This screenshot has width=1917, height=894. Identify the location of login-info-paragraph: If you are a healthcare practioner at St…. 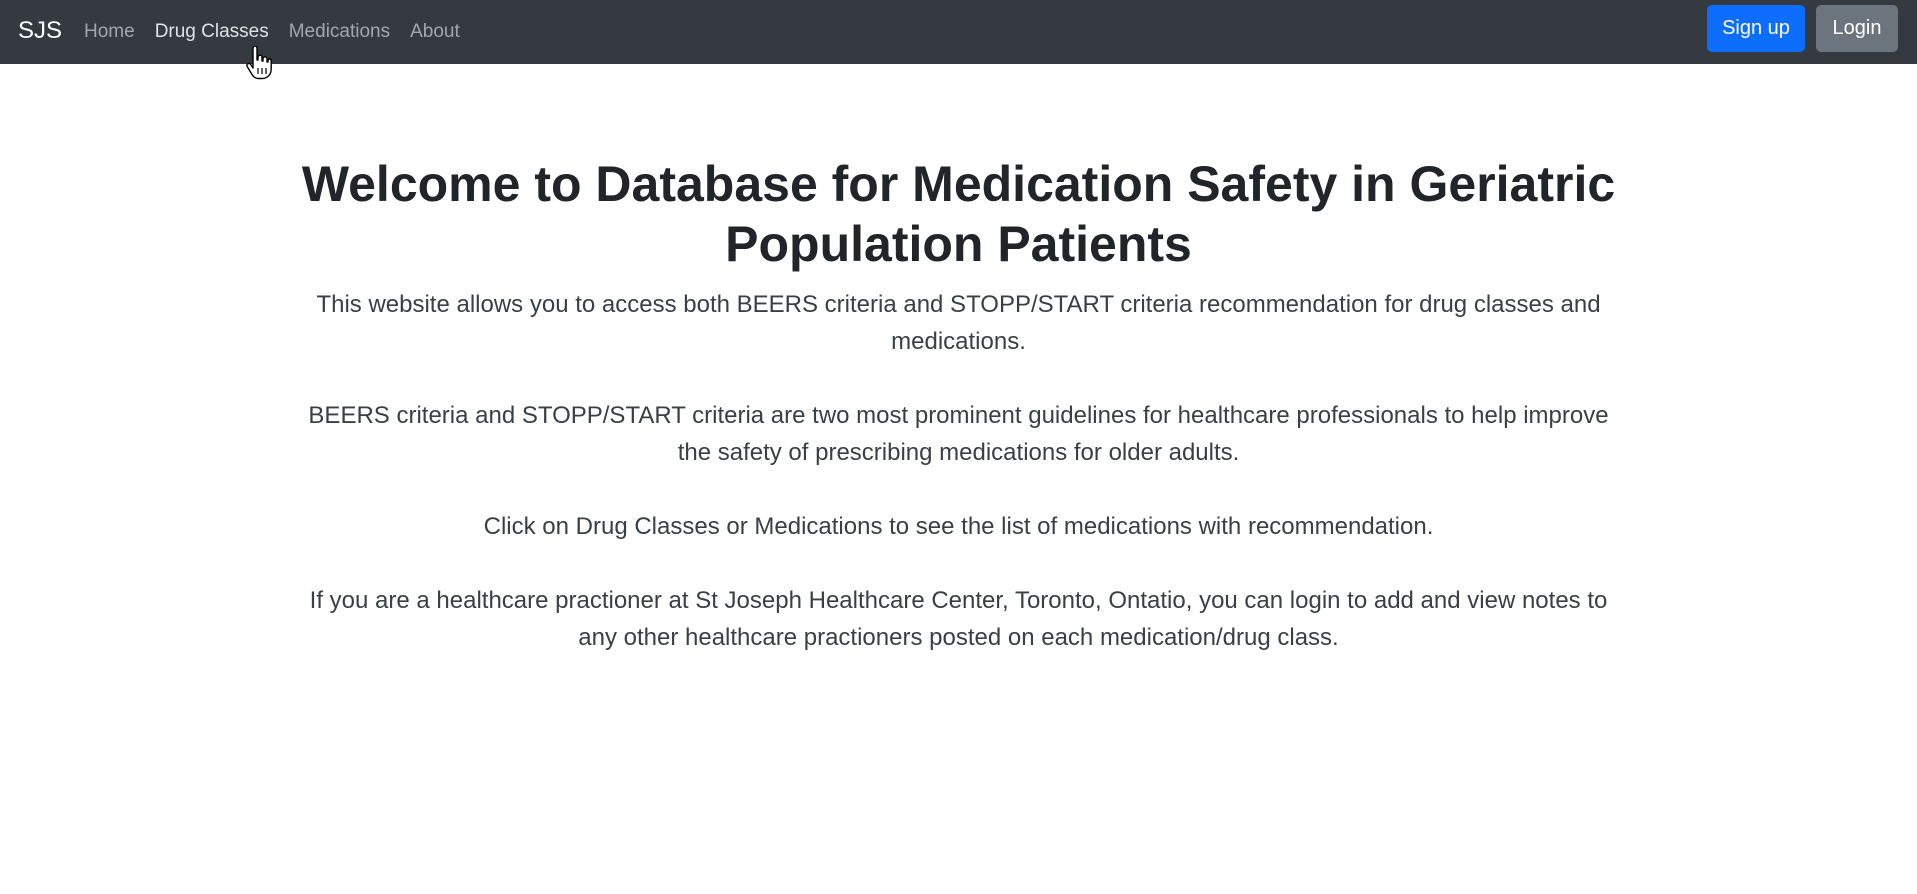
(958, 619).